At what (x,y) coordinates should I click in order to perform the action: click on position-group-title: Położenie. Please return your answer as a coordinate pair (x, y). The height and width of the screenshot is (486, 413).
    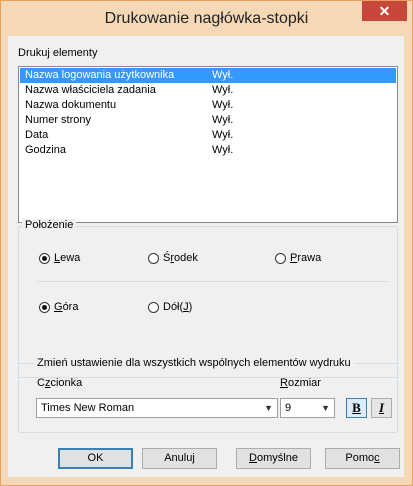
    Looking at the image, I should click on (49, 225).